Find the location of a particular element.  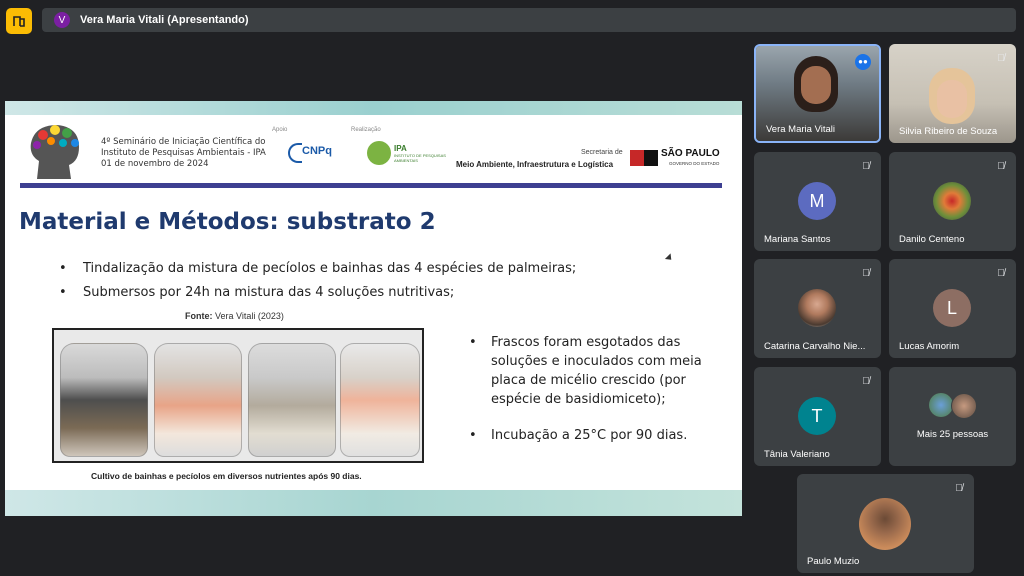

ipa-label: IPA is located at coordinates (400, 148).